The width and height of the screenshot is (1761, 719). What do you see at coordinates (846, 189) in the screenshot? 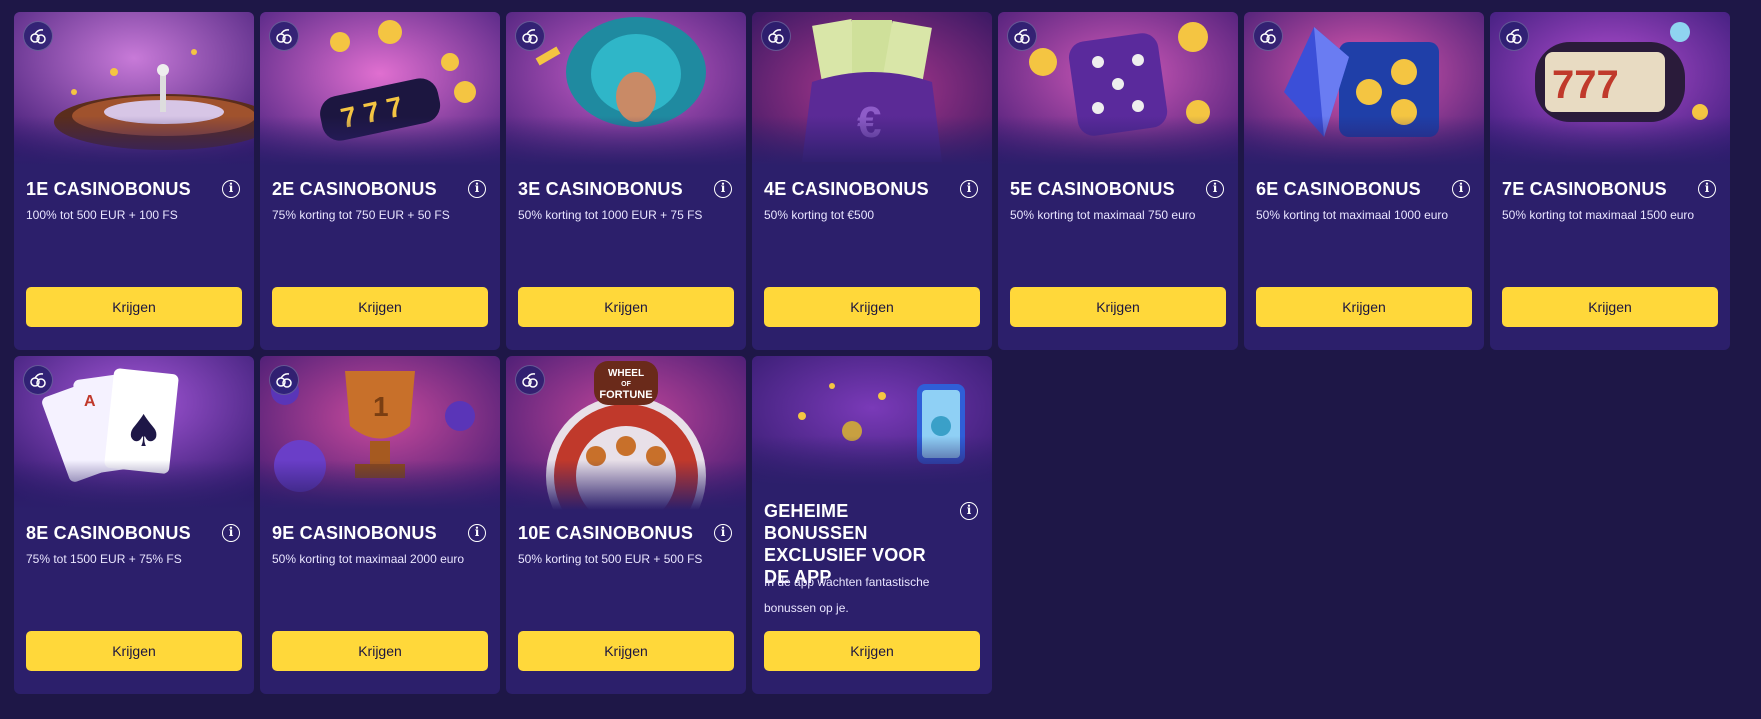
I see `bonus-title: 4E CASINOBONUS` at bounding box center [846, 189].